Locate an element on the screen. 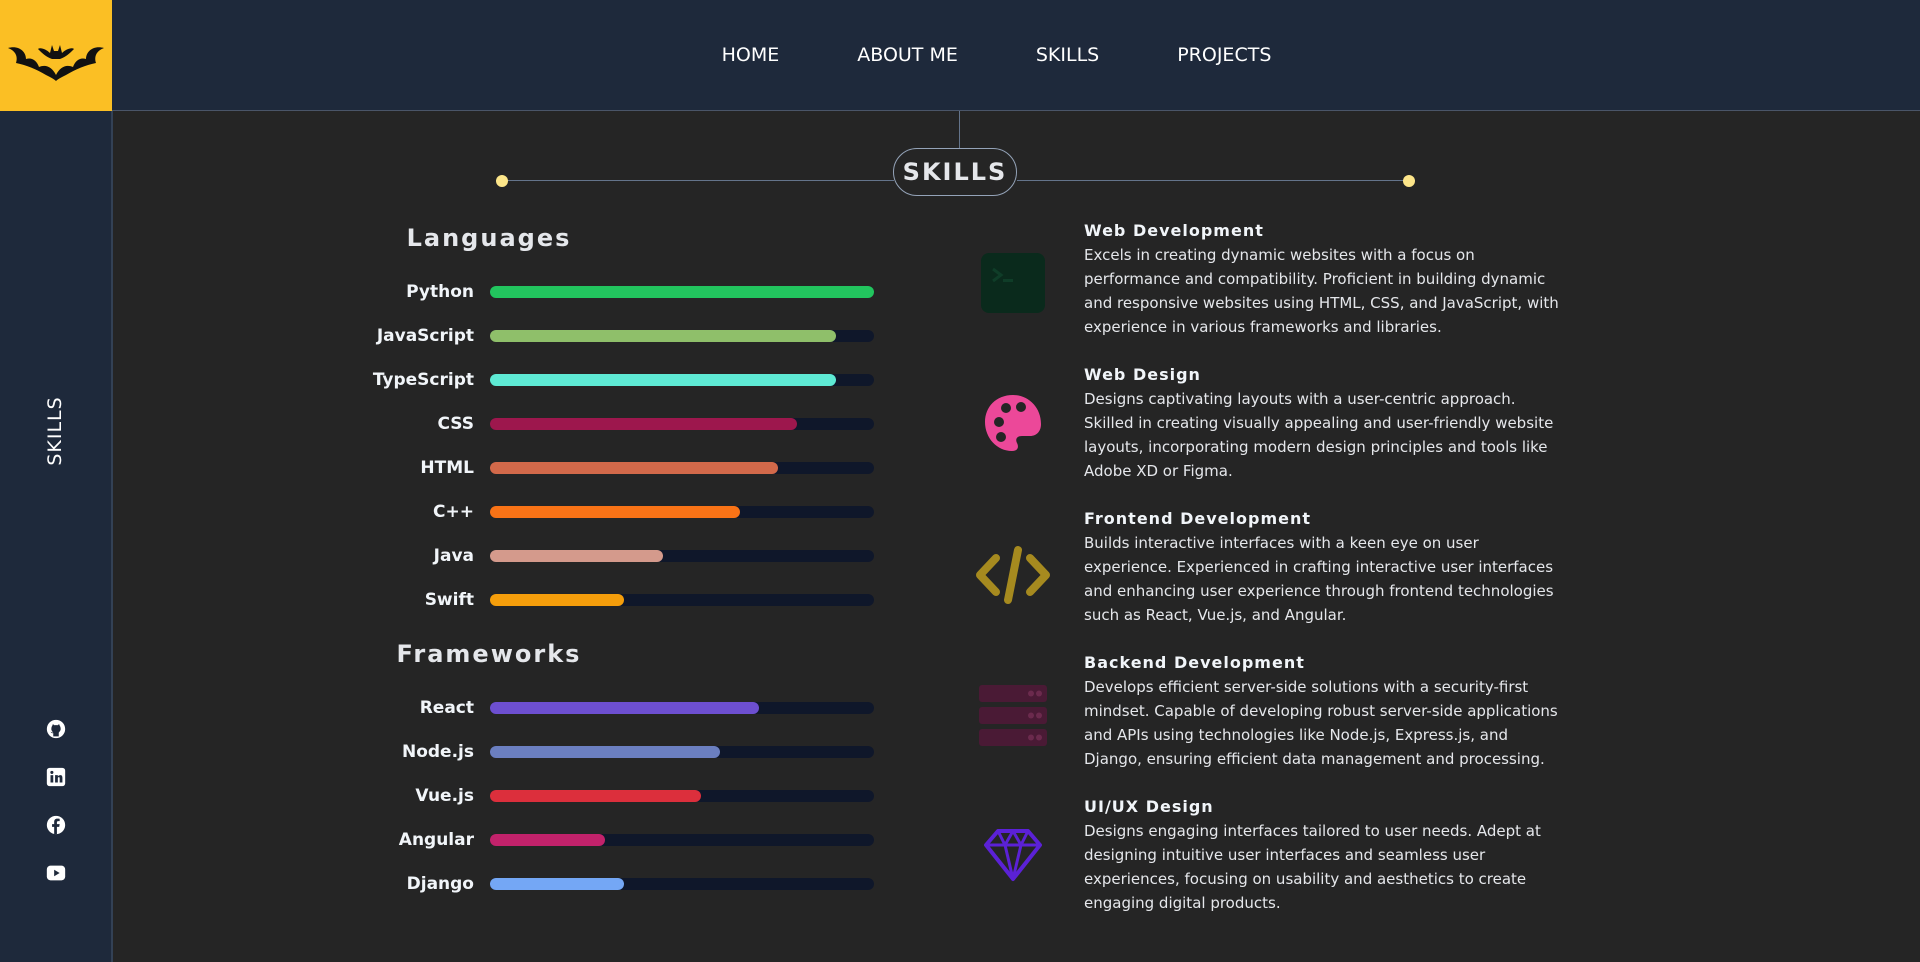 The height and width of the screenshot is (962, 1920). skill-name: Java is located at coordinates (453, 556).